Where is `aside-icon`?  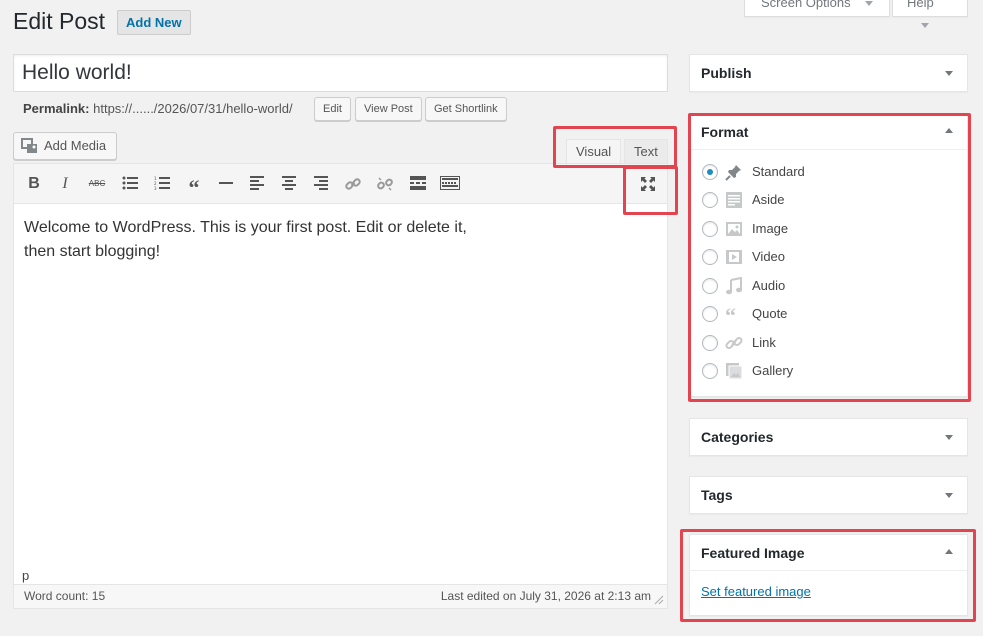
aside-icon is located at coordinates (734, 200).